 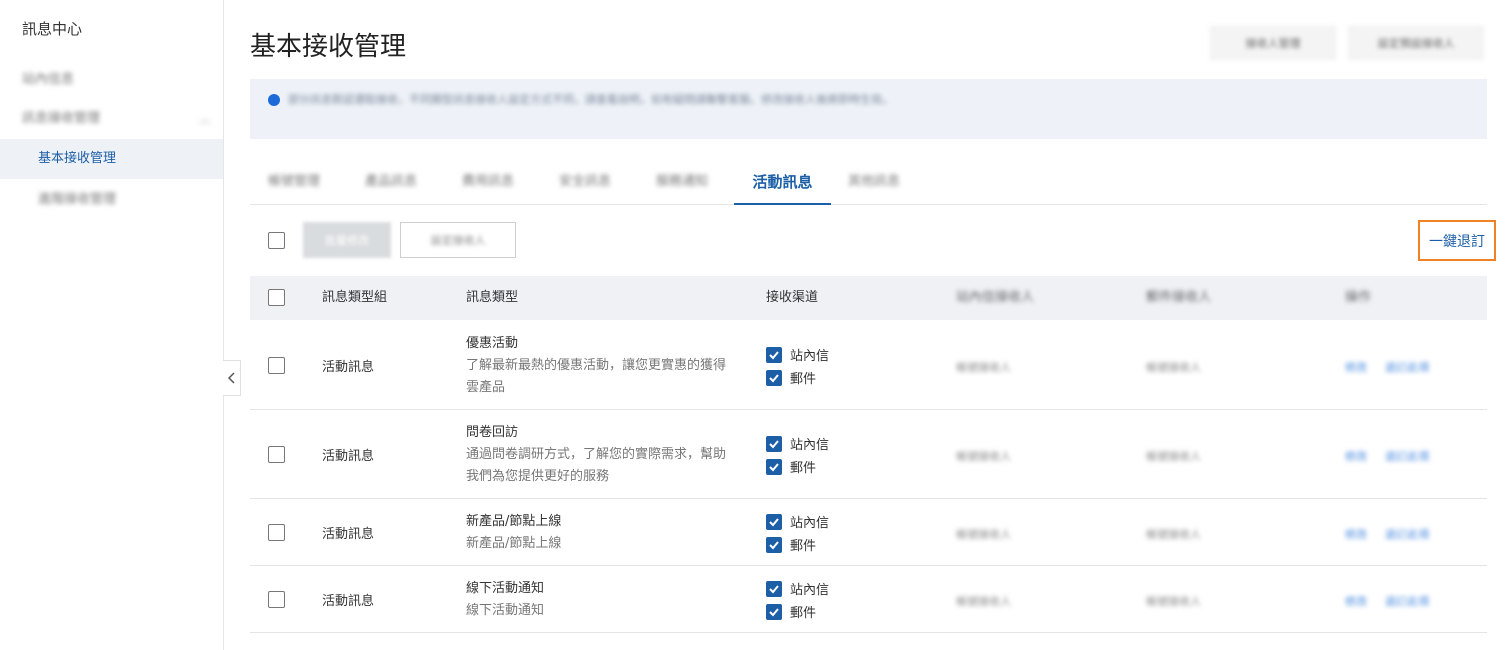 I want to click on tab-product: 產品訊息, so click(x=391, y=183).